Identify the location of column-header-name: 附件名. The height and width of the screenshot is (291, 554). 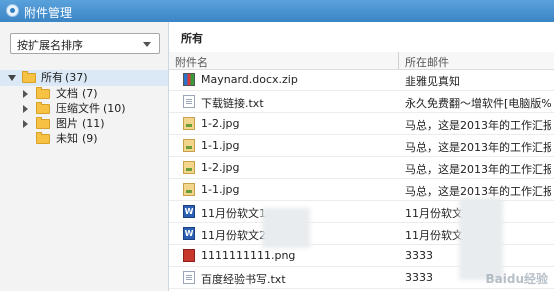
(191, 62).